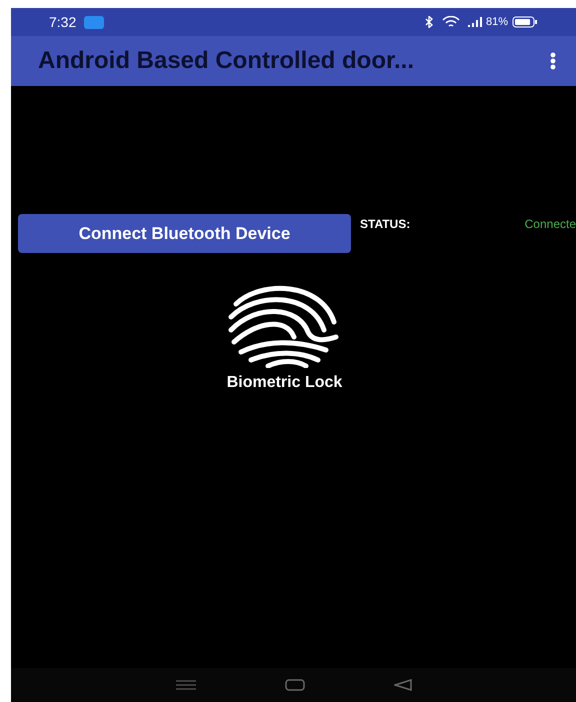  Describe the element at coordinates (403, 685) in the screenshot. I see `back-icon` at that location.